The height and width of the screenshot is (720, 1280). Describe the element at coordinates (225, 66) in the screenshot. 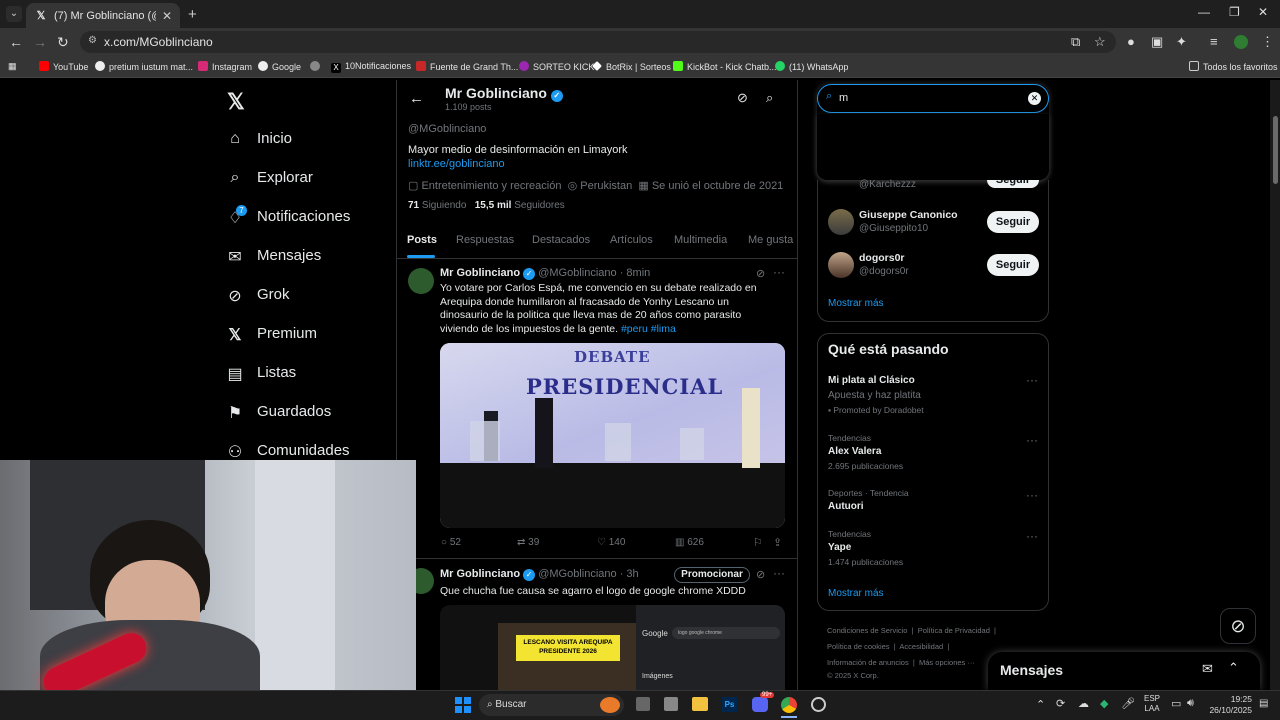

I see `bookmark-instagram: Instagram` at that location.